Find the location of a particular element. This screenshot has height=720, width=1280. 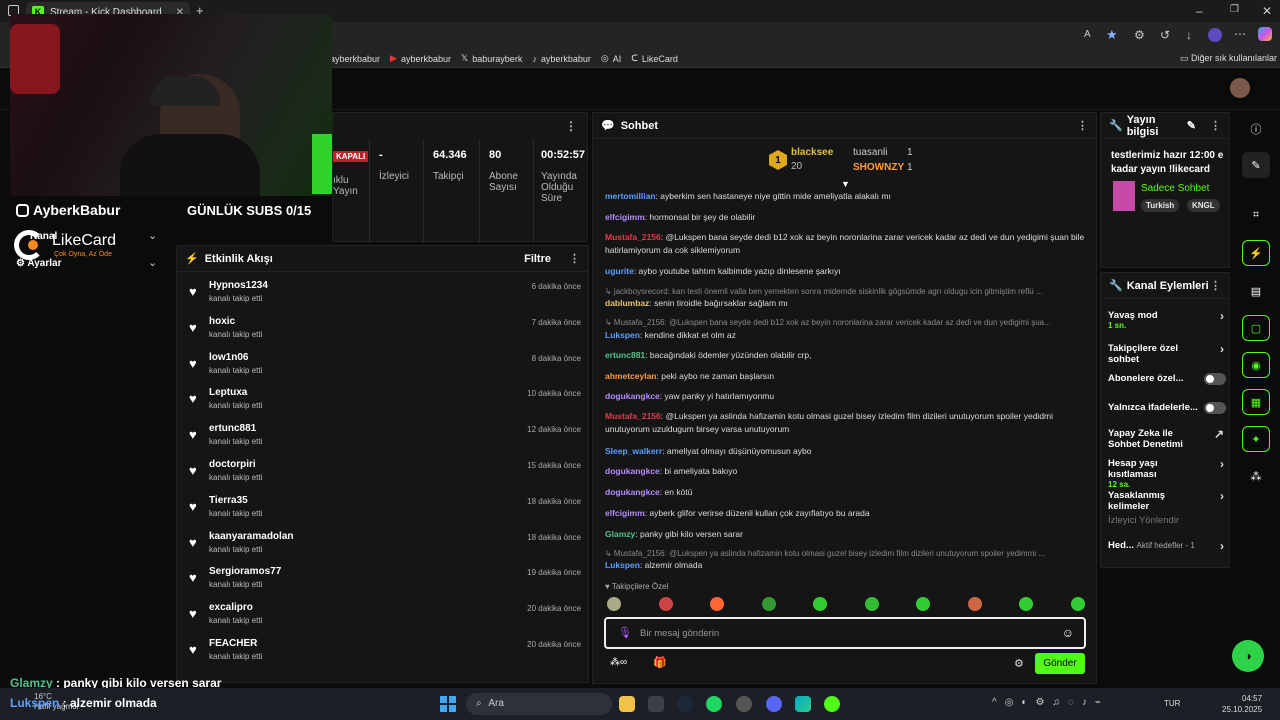

activity-event: ♥ Tierra35 kanalı takip etti 18 dakika önce is located at coordinates (384, 509).